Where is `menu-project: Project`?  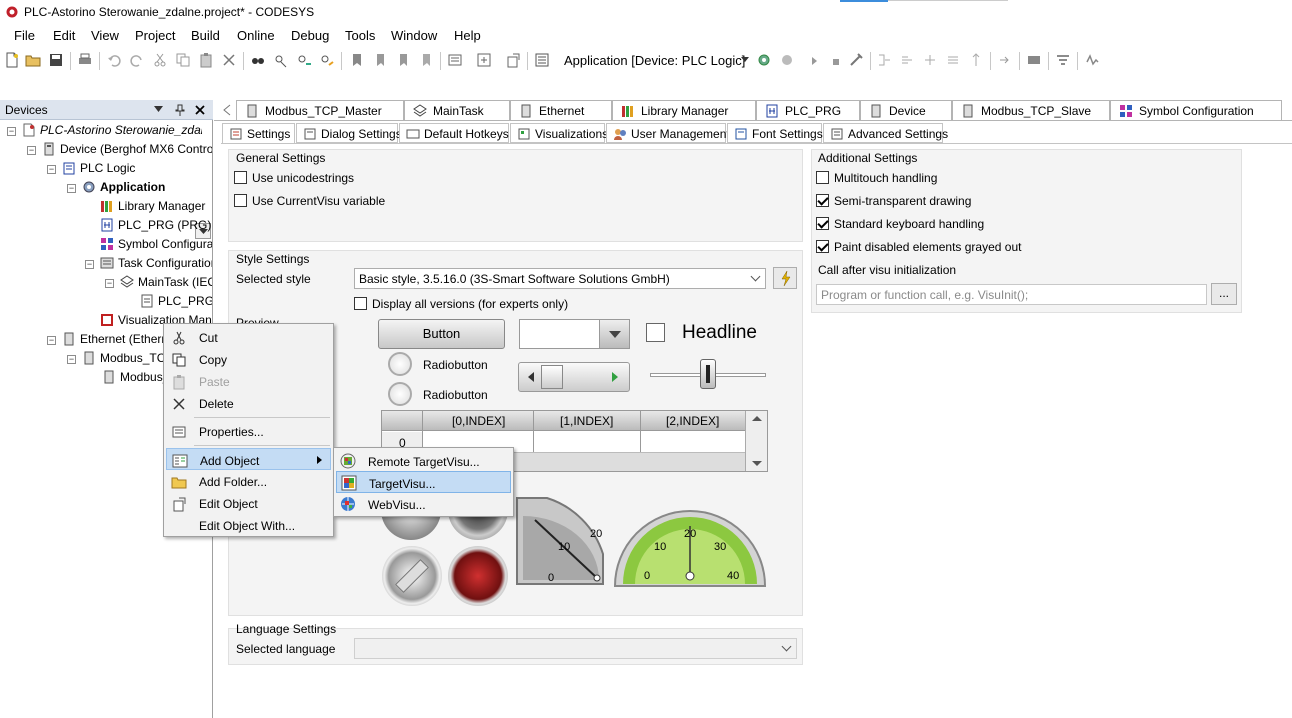
menu-project: Project is located at coordinates (155, 35).